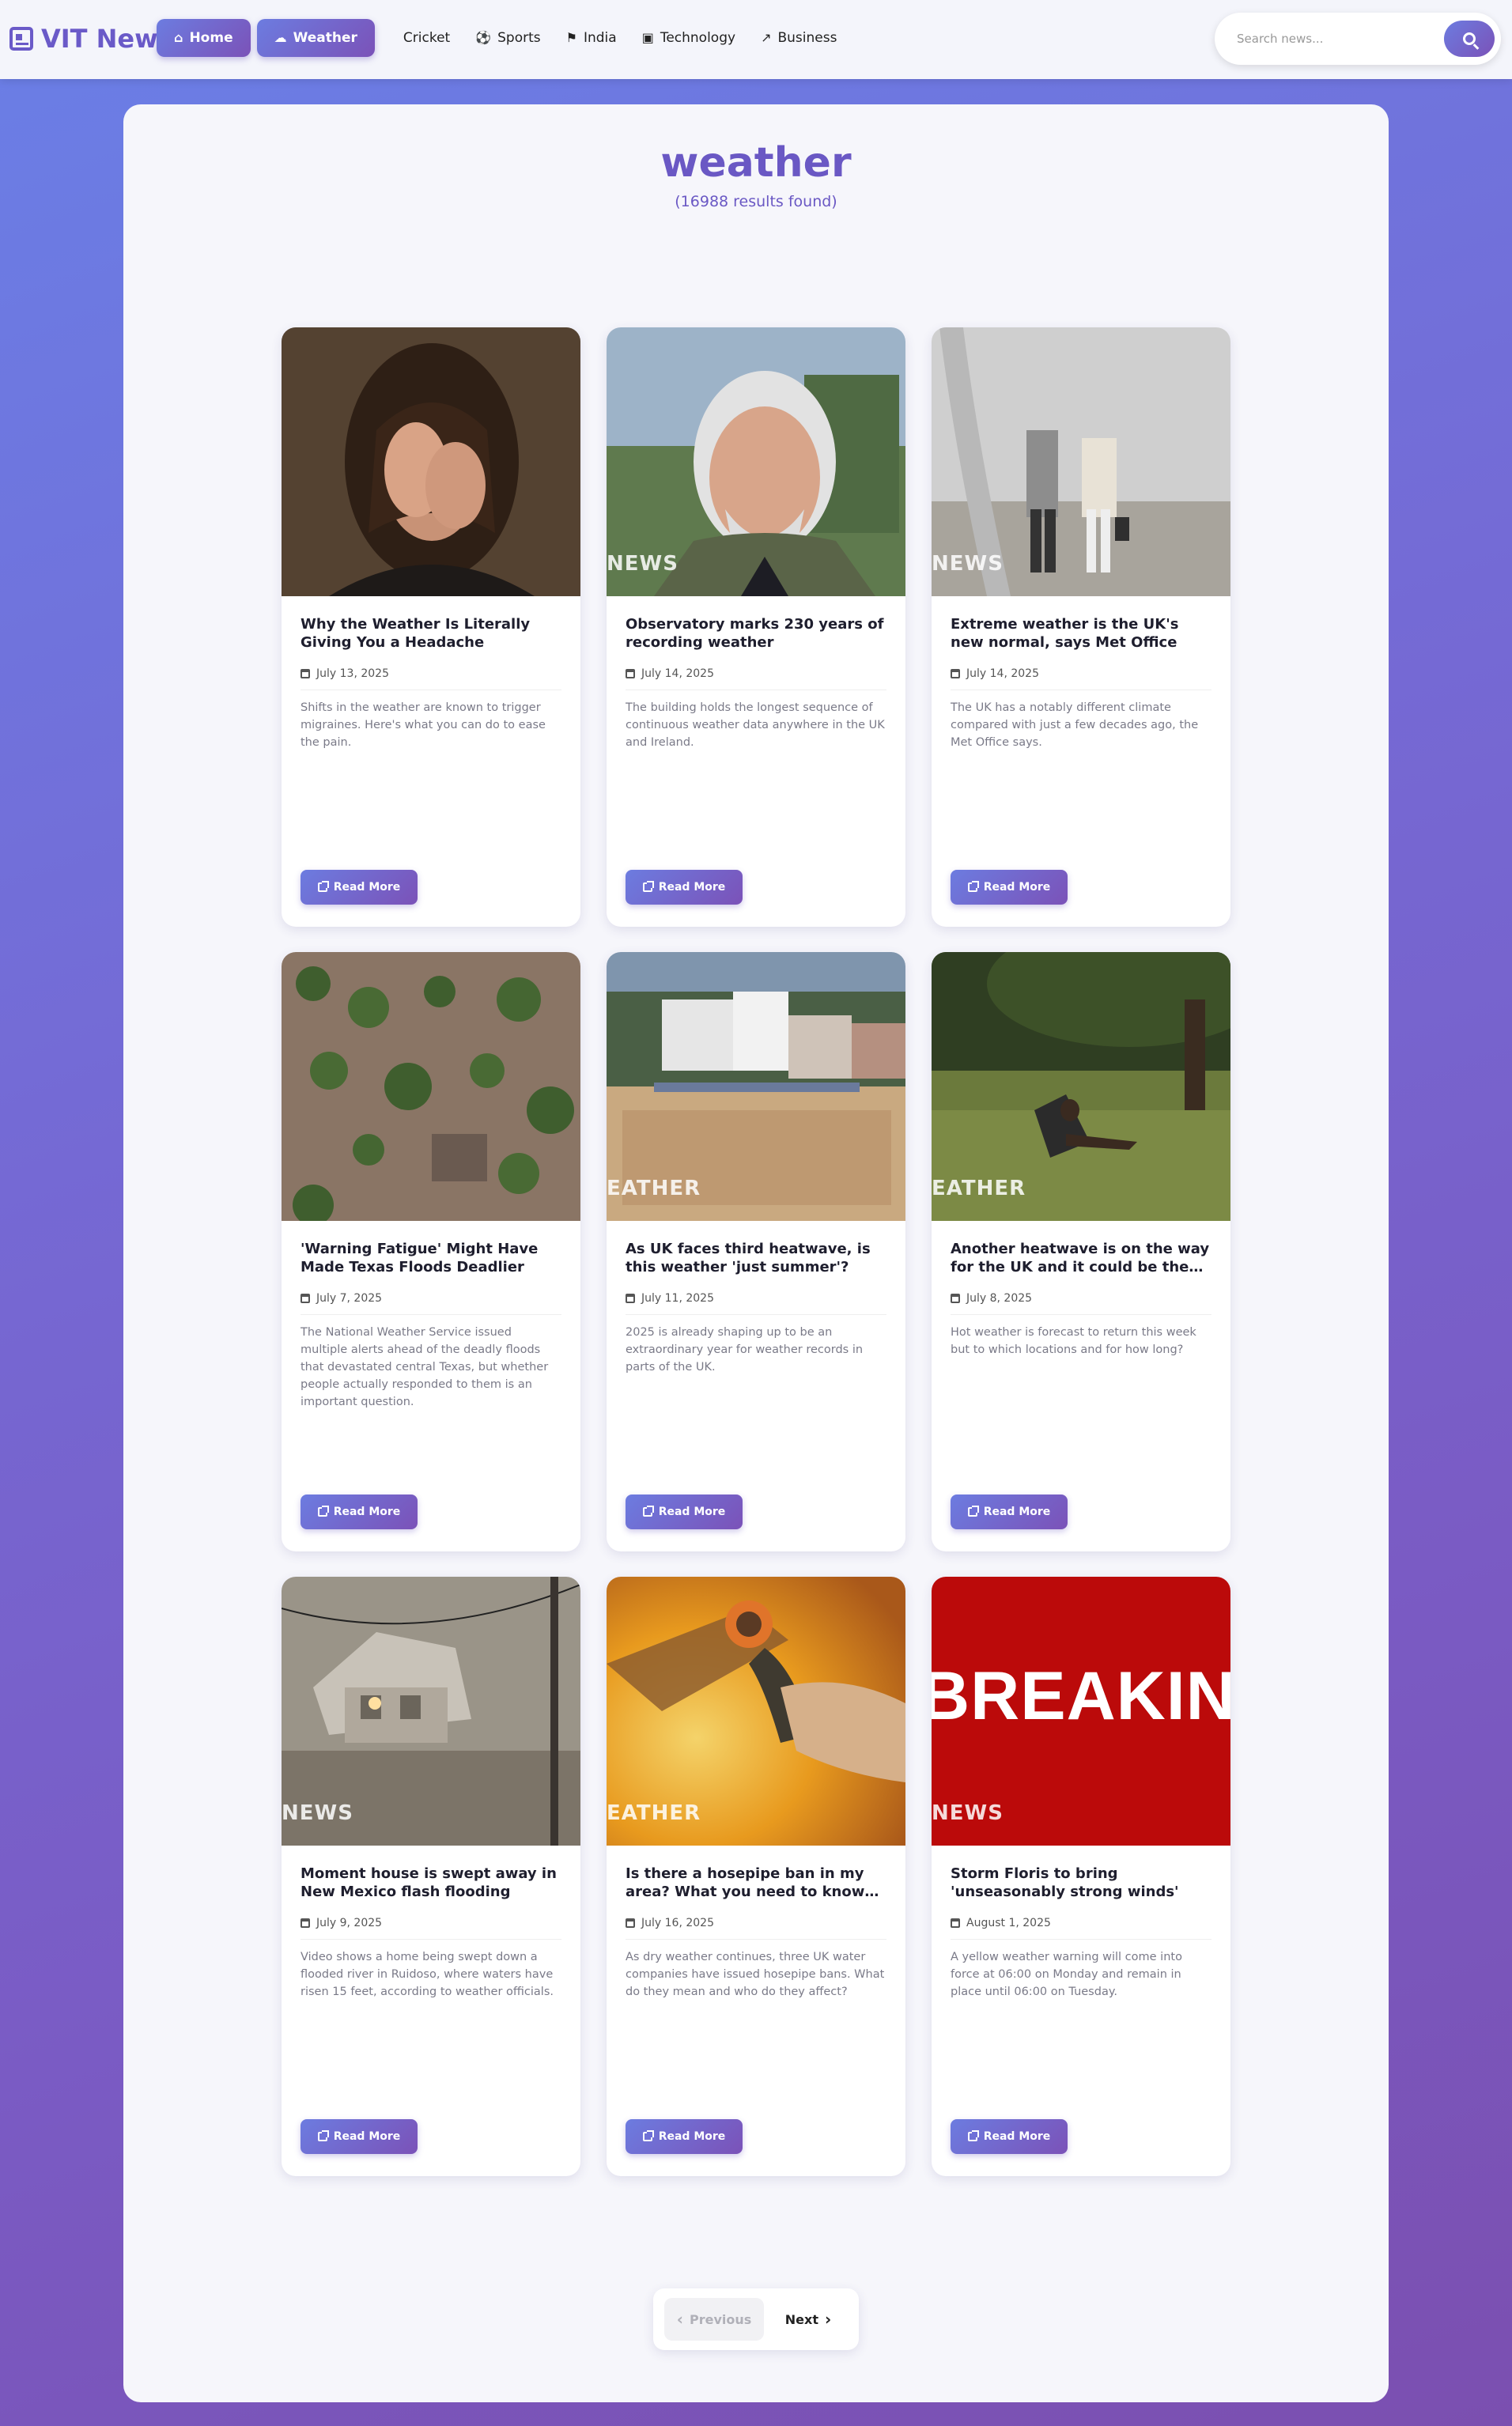 Image resolution: width=1512 pixels, height=2426 pixels. Describe the element at coordinates (643, 564) in the screenshot. I see `image-watermark: NEWS` at that location.